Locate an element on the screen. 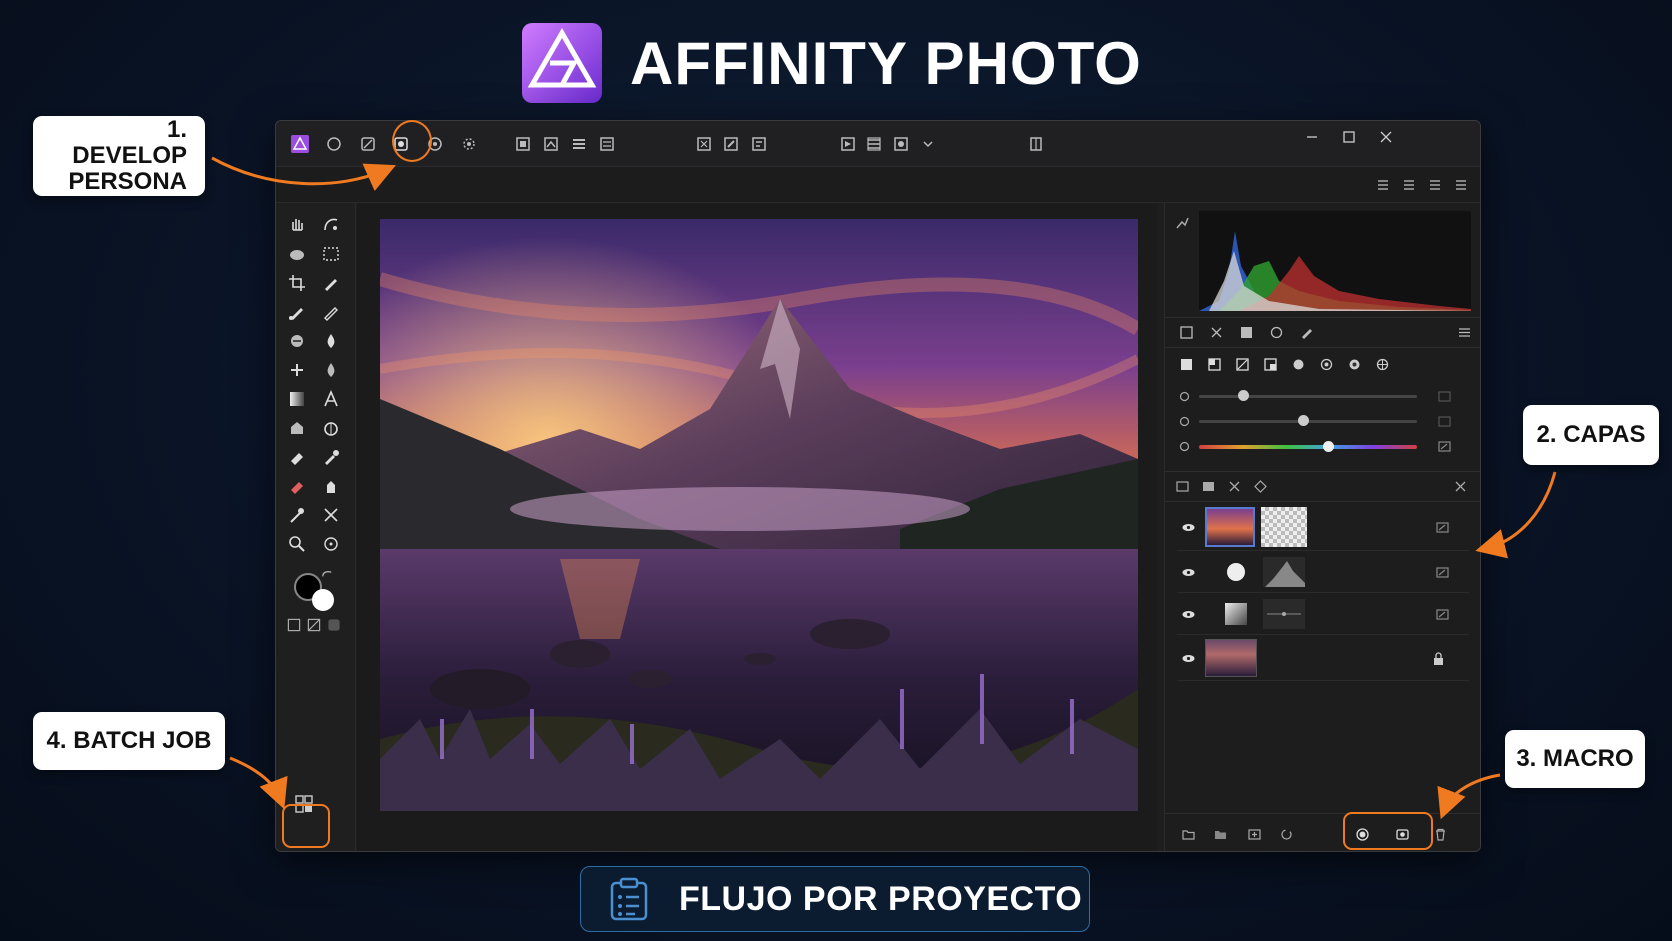 This screenshot has width=1672, height=941. callout-capas: 2. CAPAS is located at coordinates (1591, 435).